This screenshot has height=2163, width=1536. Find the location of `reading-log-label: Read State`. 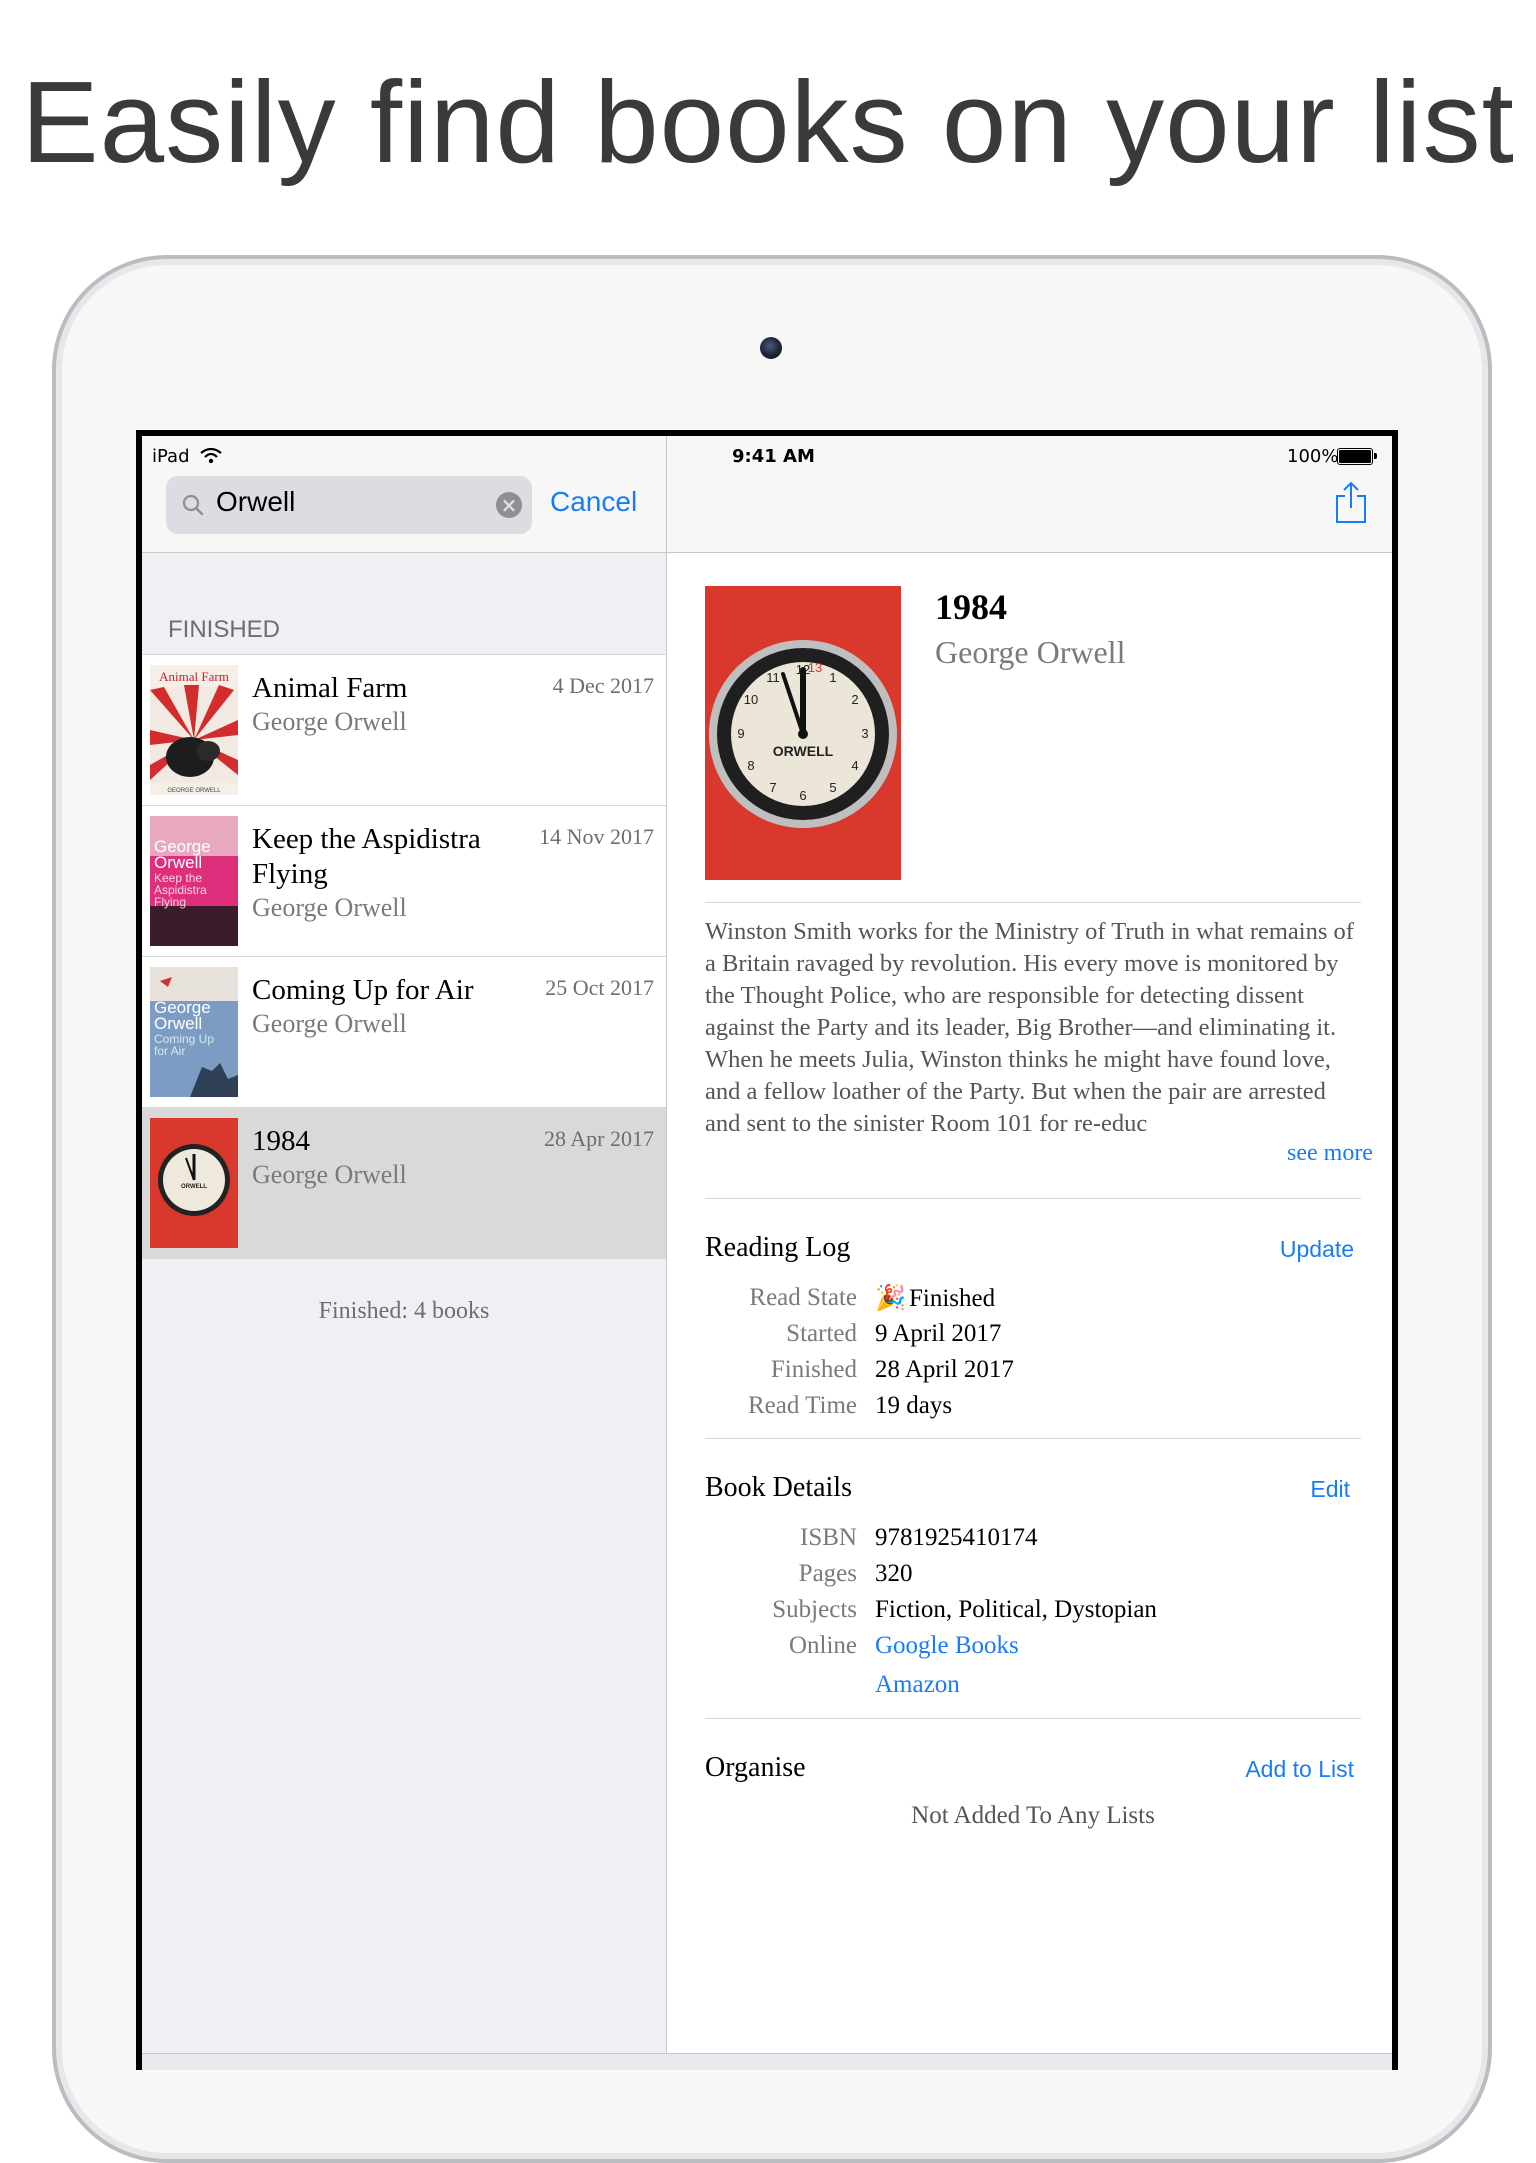

reading-log-label: Read State is located at coordinates (803, 1297).